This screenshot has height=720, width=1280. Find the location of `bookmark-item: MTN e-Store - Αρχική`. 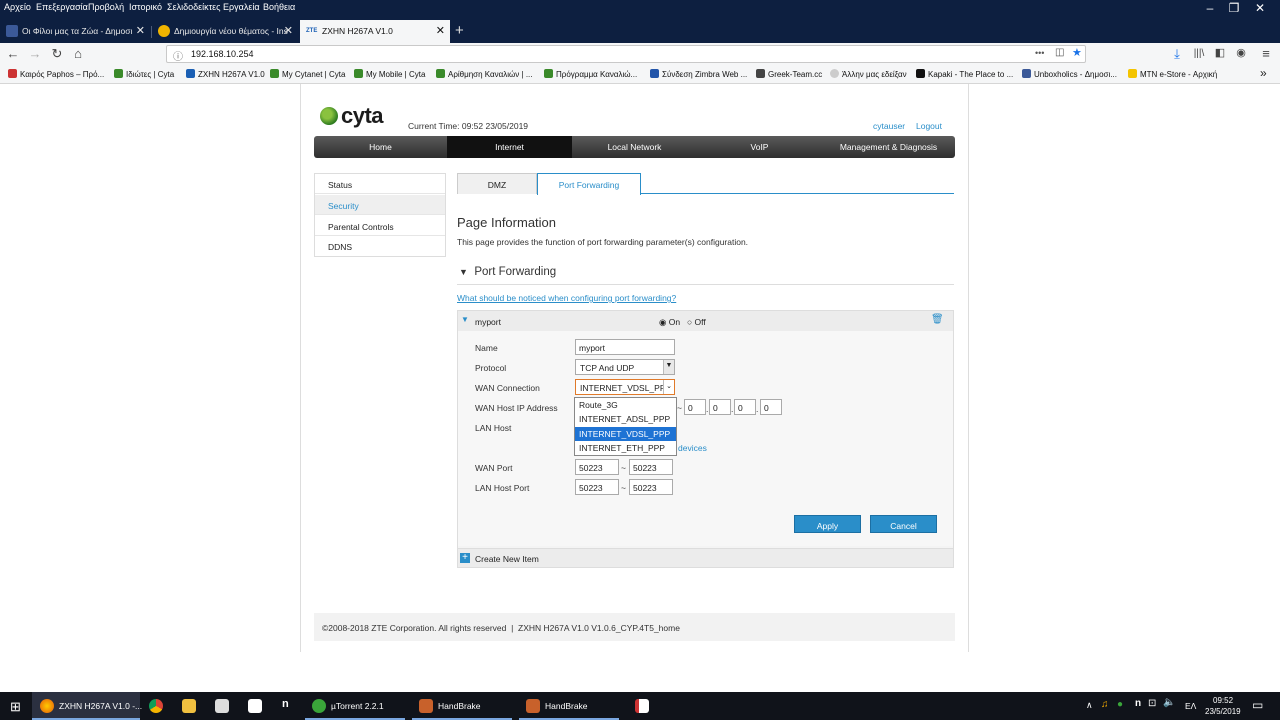

bookmark-item: MTN e-Store - Αρχική is located at coordinates (1172, 74).